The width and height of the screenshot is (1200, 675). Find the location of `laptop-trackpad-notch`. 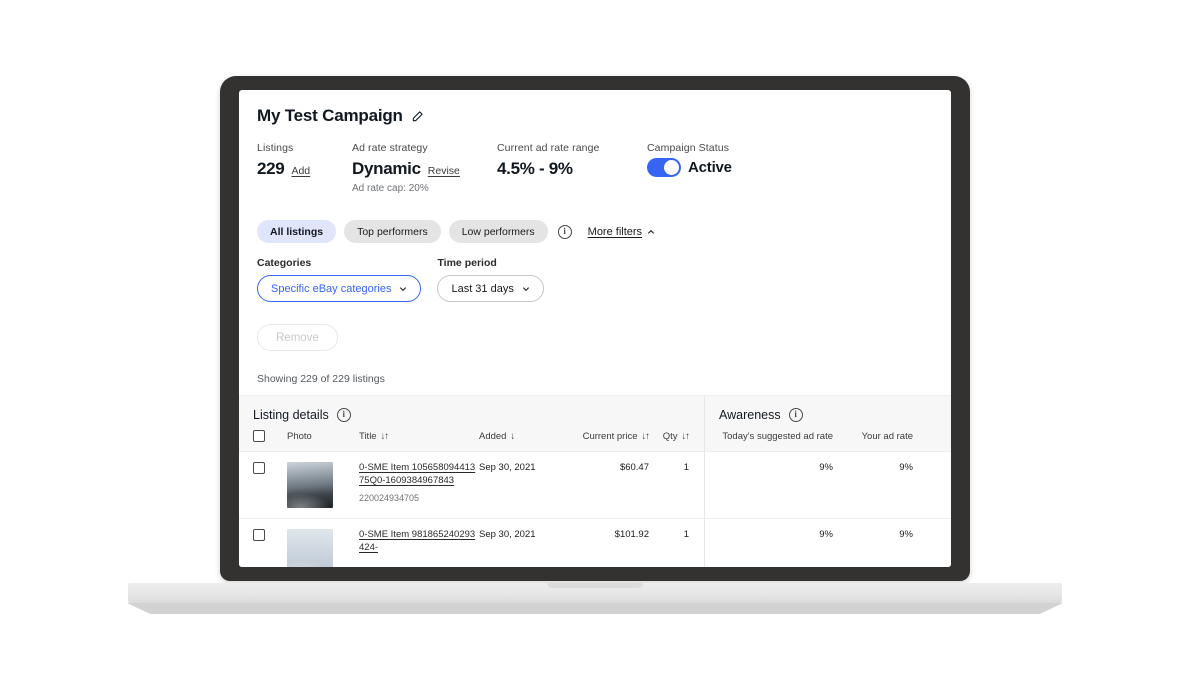

laptop-trackpad-notch is located at coordinates (595, 585).